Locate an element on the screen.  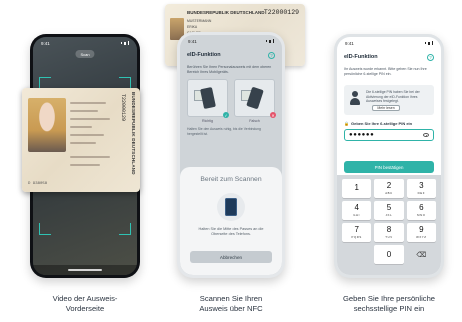
caption-line: Vorderseite is located at coordinates (85, 309).